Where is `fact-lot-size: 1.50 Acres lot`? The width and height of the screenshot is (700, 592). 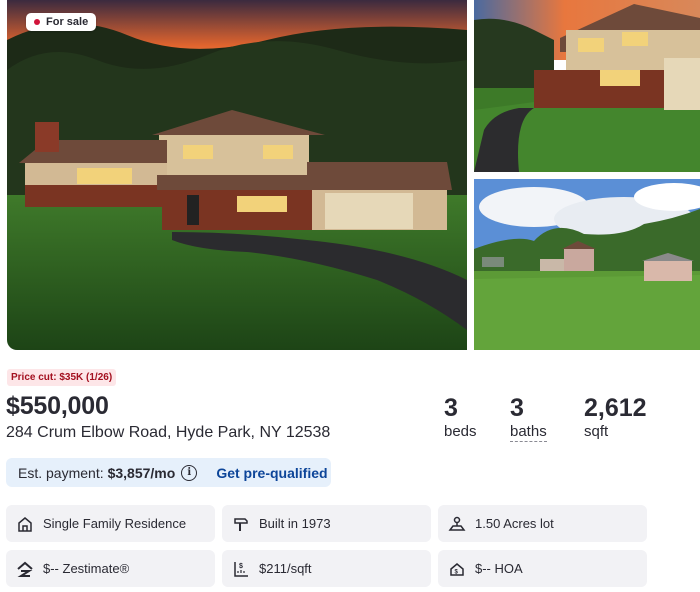 fact-lot-size: 1.50 Acres lot is located at coordinates (542, 523).